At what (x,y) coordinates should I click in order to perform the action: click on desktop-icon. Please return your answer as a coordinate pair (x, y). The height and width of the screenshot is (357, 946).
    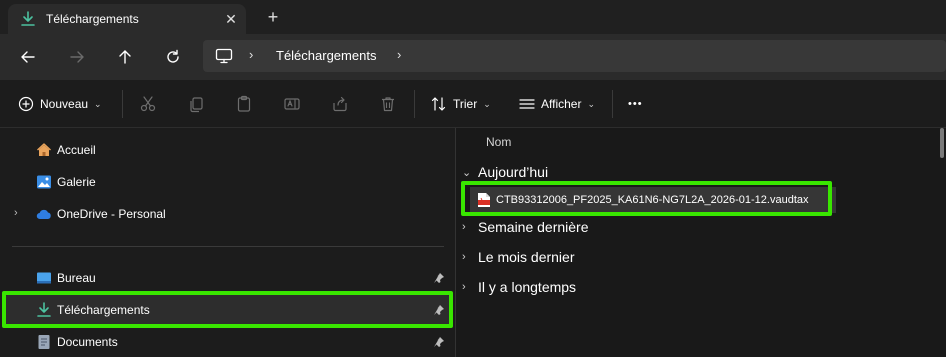
    Looking at the image, I should click on (44, 278).